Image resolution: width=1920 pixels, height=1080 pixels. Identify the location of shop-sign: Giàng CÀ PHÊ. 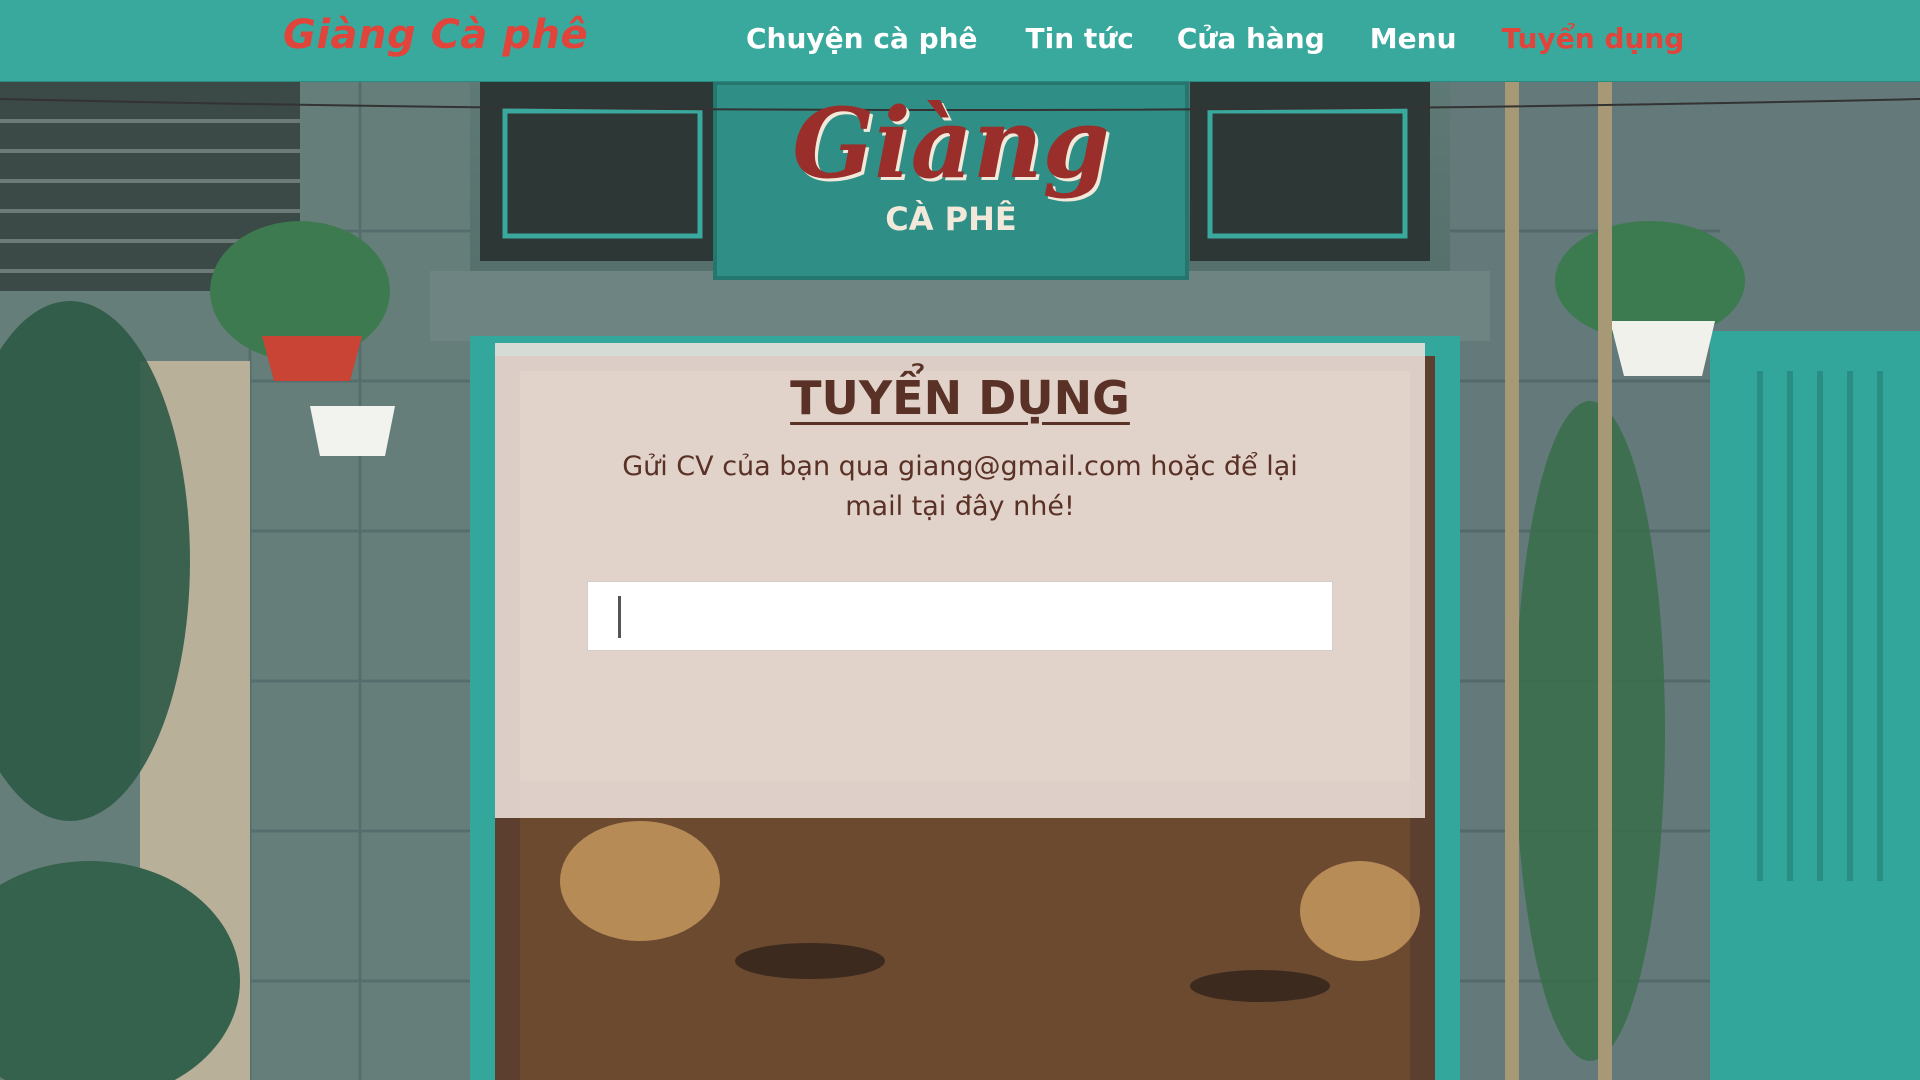
(951, 180).